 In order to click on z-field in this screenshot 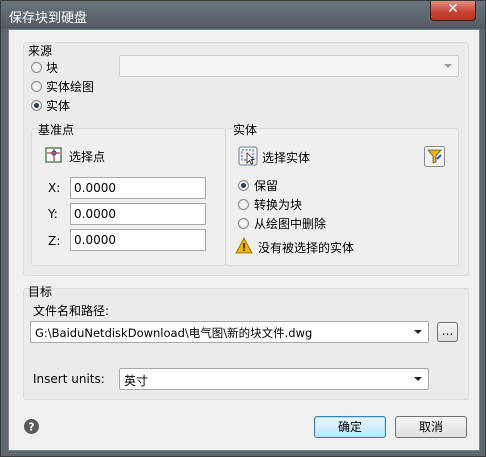, I will do `click(138, 240)`.